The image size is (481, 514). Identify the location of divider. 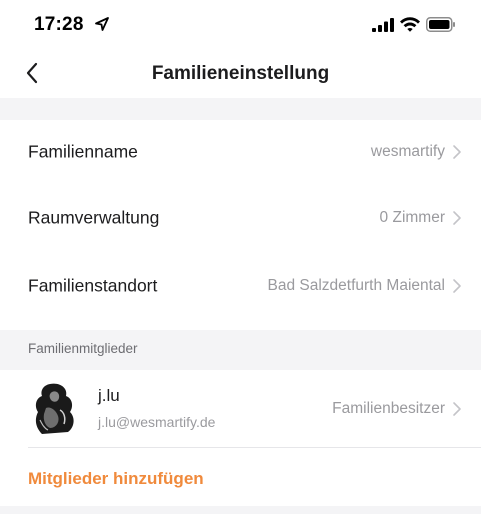
(254, 447).